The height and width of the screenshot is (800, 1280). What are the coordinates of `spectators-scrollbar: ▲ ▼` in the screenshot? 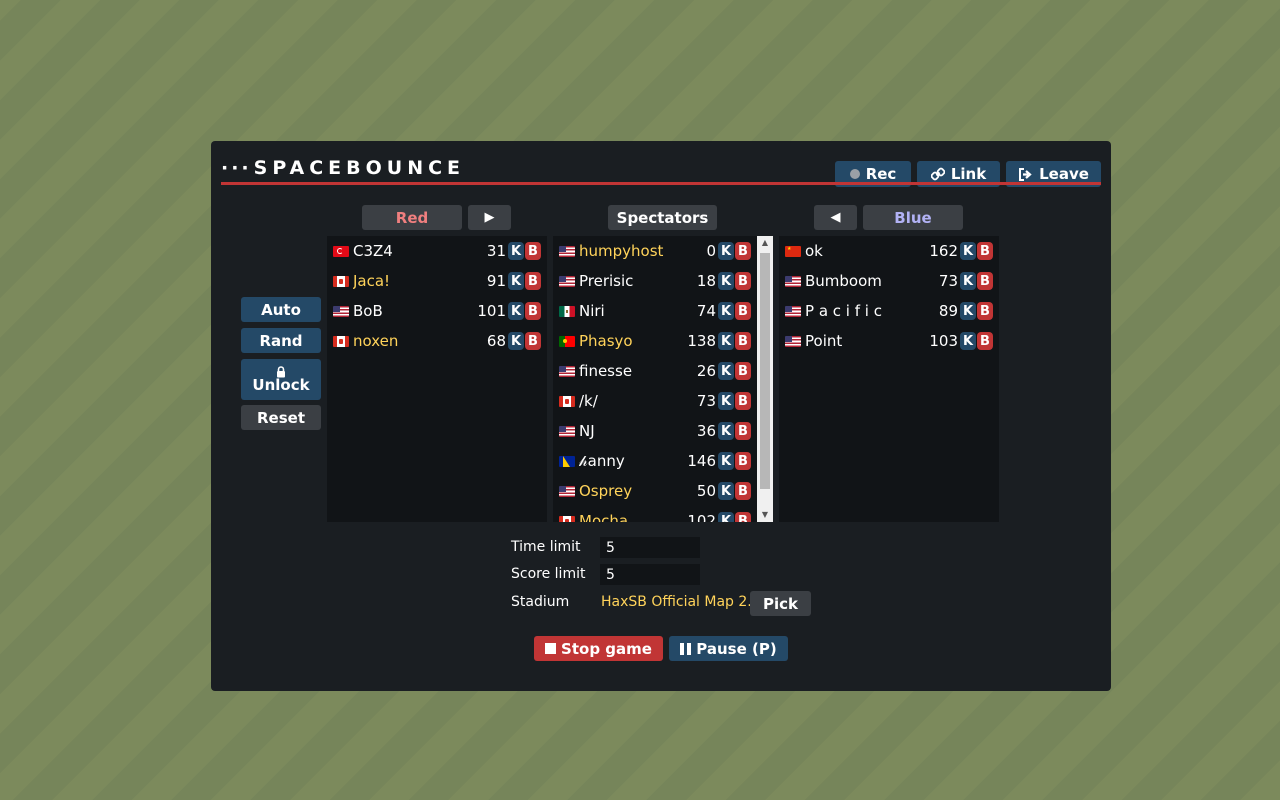 It's located at (765, 379).